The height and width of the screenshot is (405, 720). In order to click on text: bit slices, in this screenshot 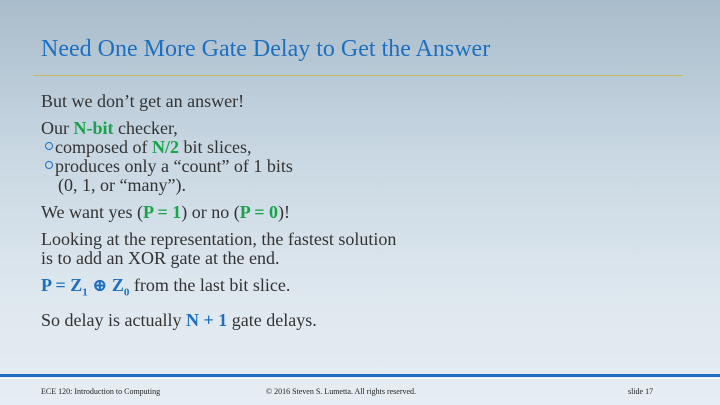, I will do `click(215, 147)`.